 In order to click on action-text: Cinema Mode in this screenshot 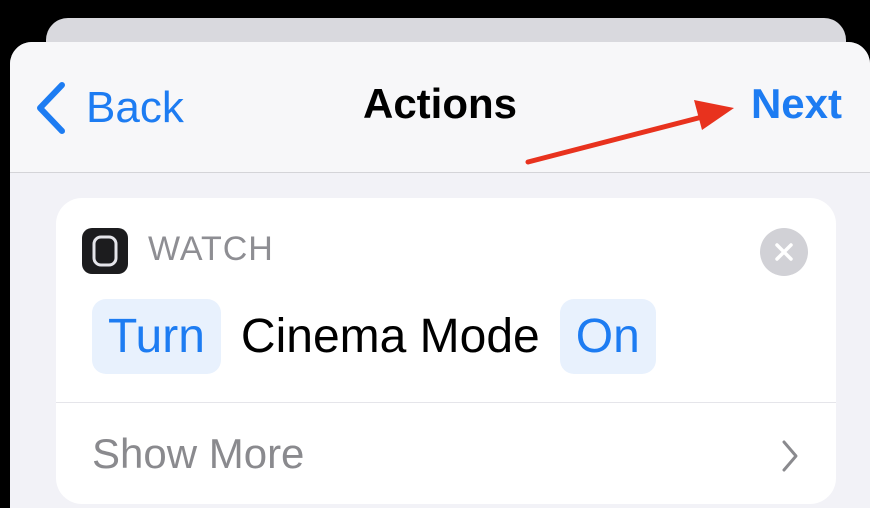, I will do `click(390, 336)`.